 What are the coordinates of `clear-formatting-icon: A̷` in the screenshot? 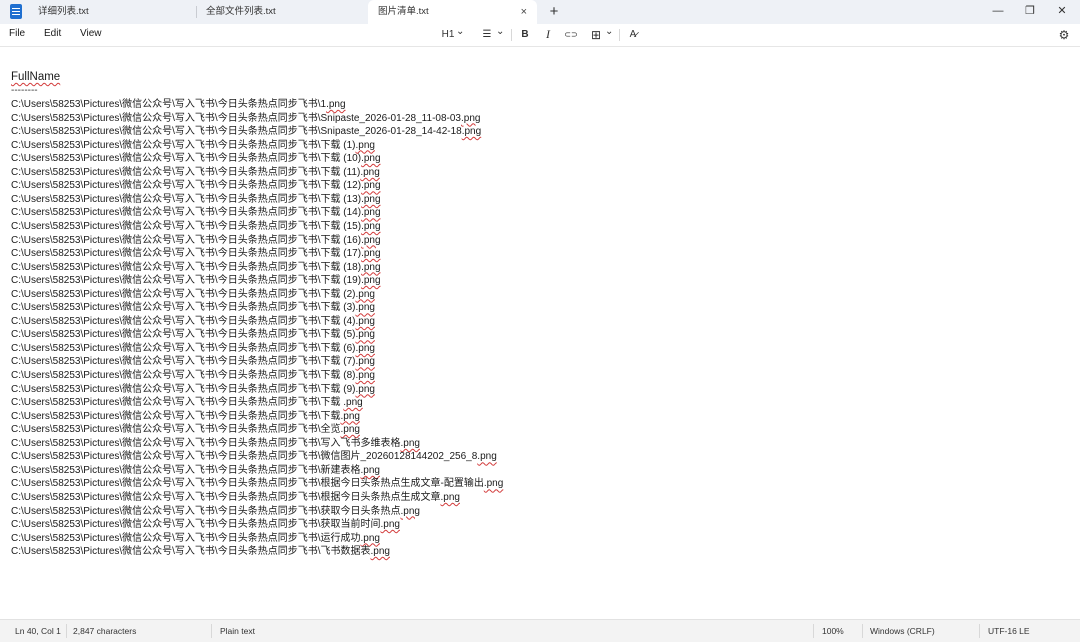 It's located at (633, 35).